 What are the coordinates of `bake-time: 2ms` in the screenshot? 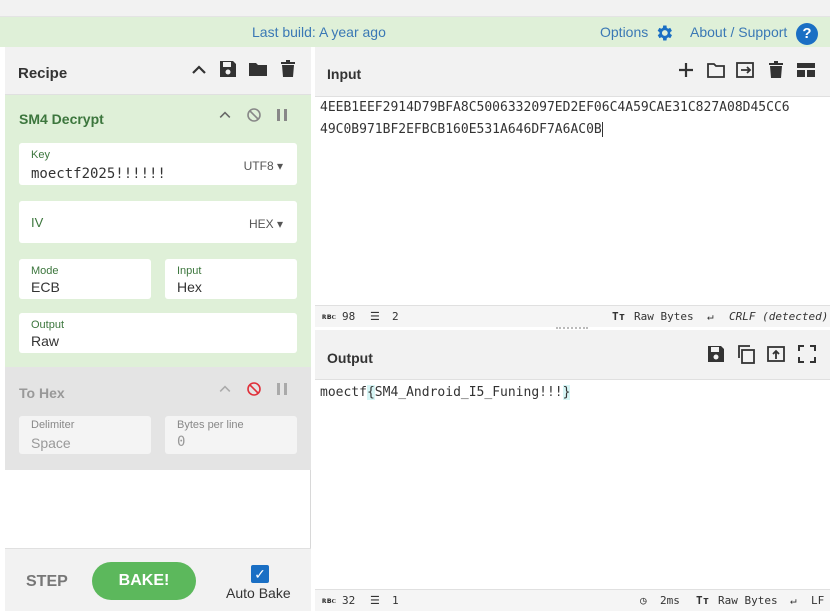 It's located at (670, 600).